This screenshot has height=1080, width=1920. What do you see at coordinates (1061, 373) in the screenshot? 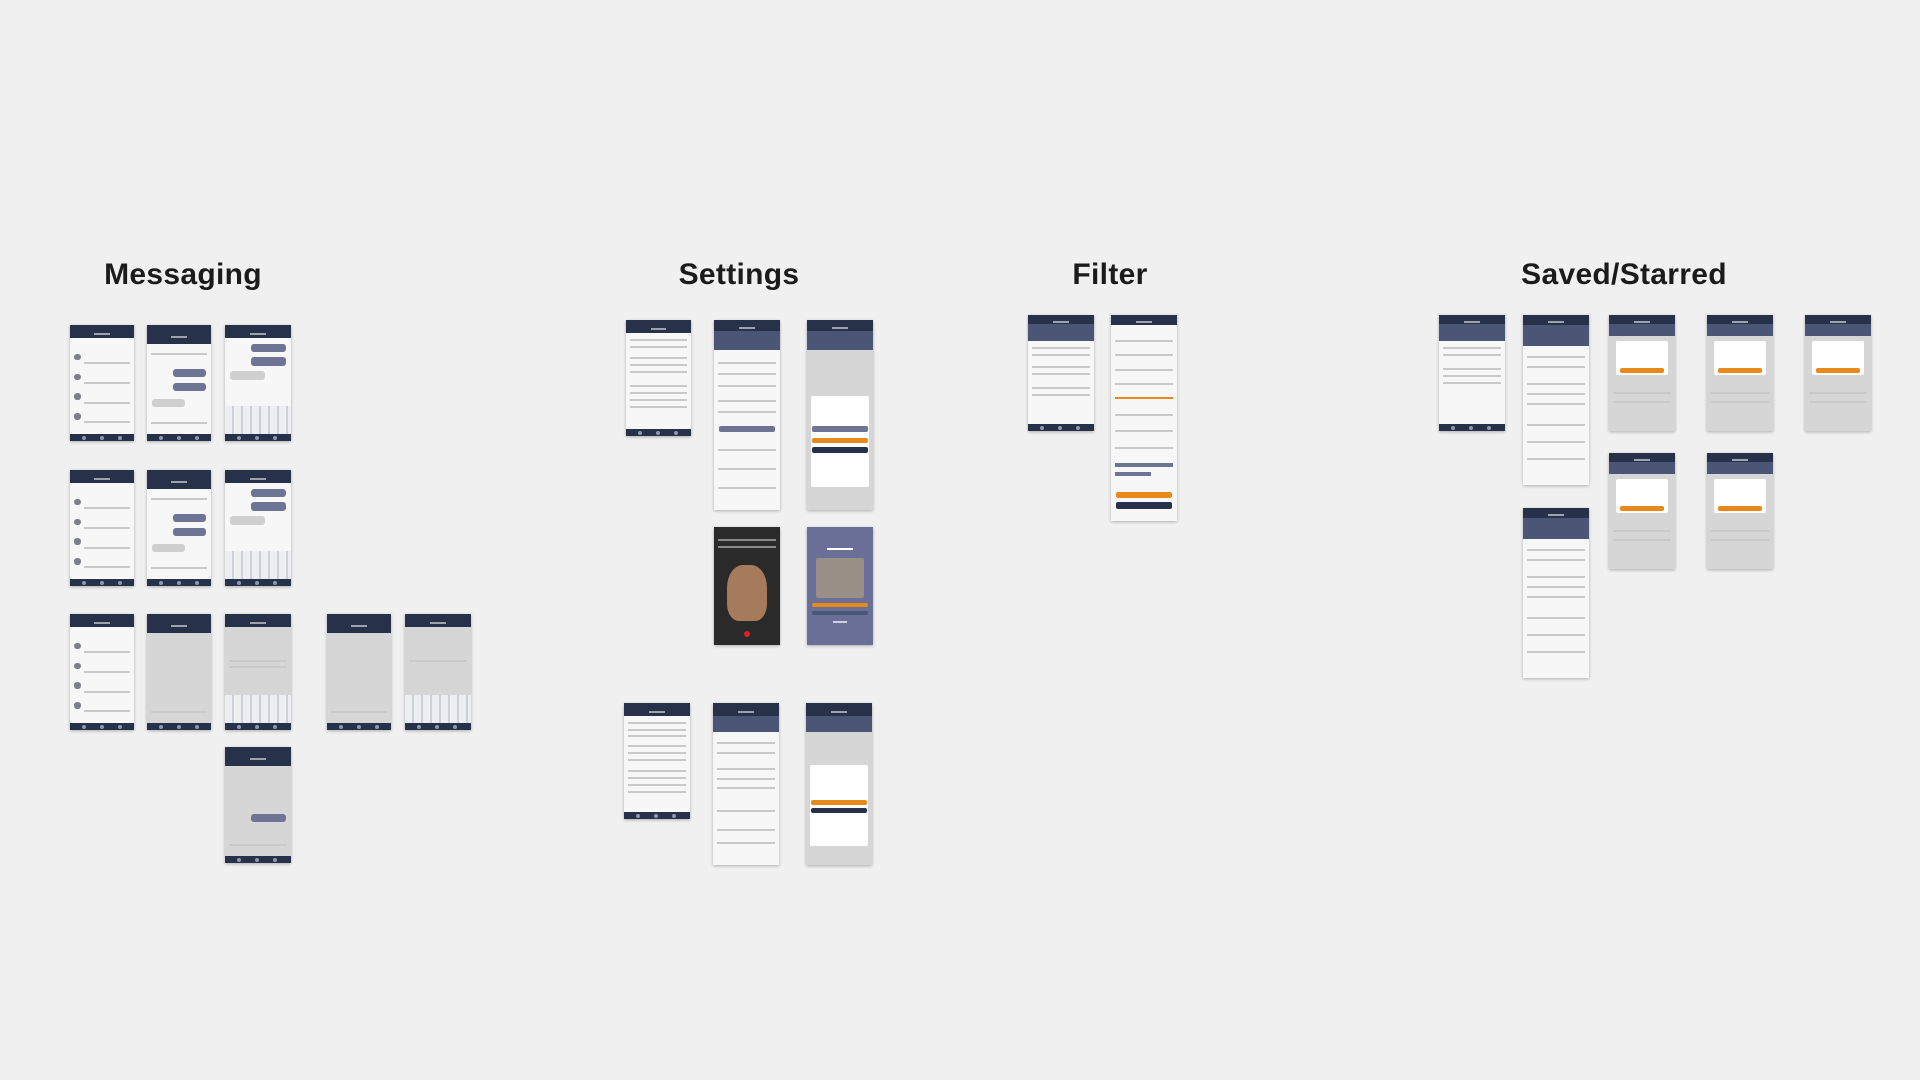
I see `filter-screen-search-results` at bounding box center [1061, 373].